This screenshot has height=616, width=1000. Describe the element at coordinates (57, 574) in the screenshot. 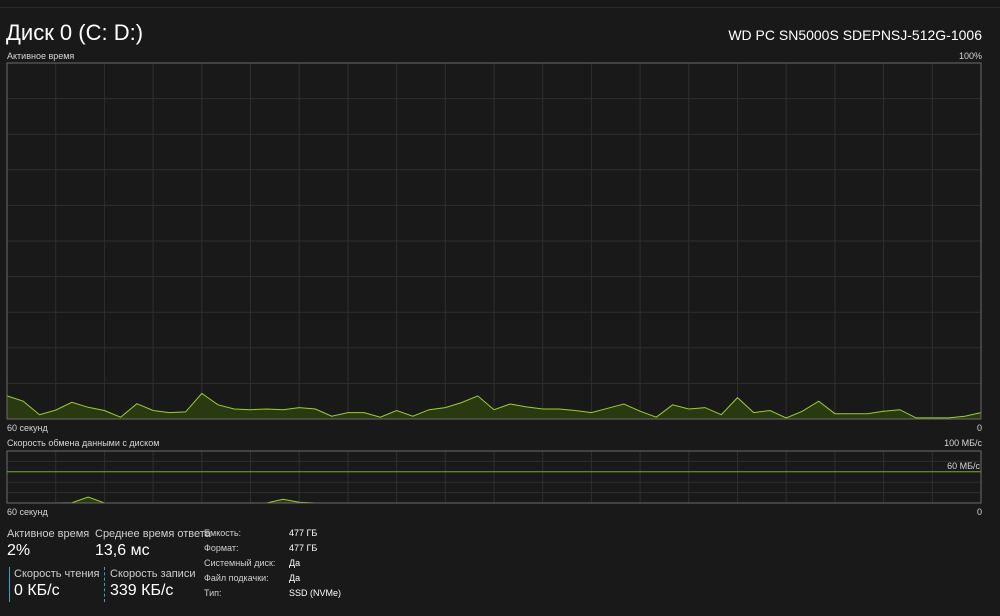

I see `read-speed-label: Скорость чтения` at that location.